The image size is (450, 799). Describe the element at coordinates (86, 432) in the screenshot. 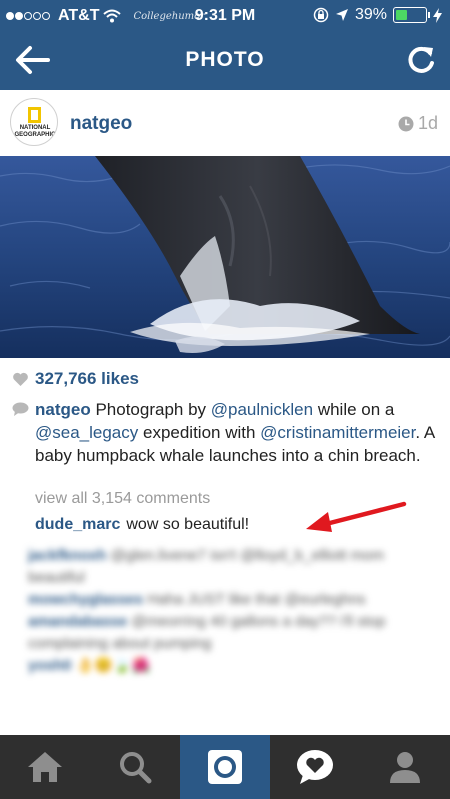

I see `mention-link: @sea_legacy` at that location.